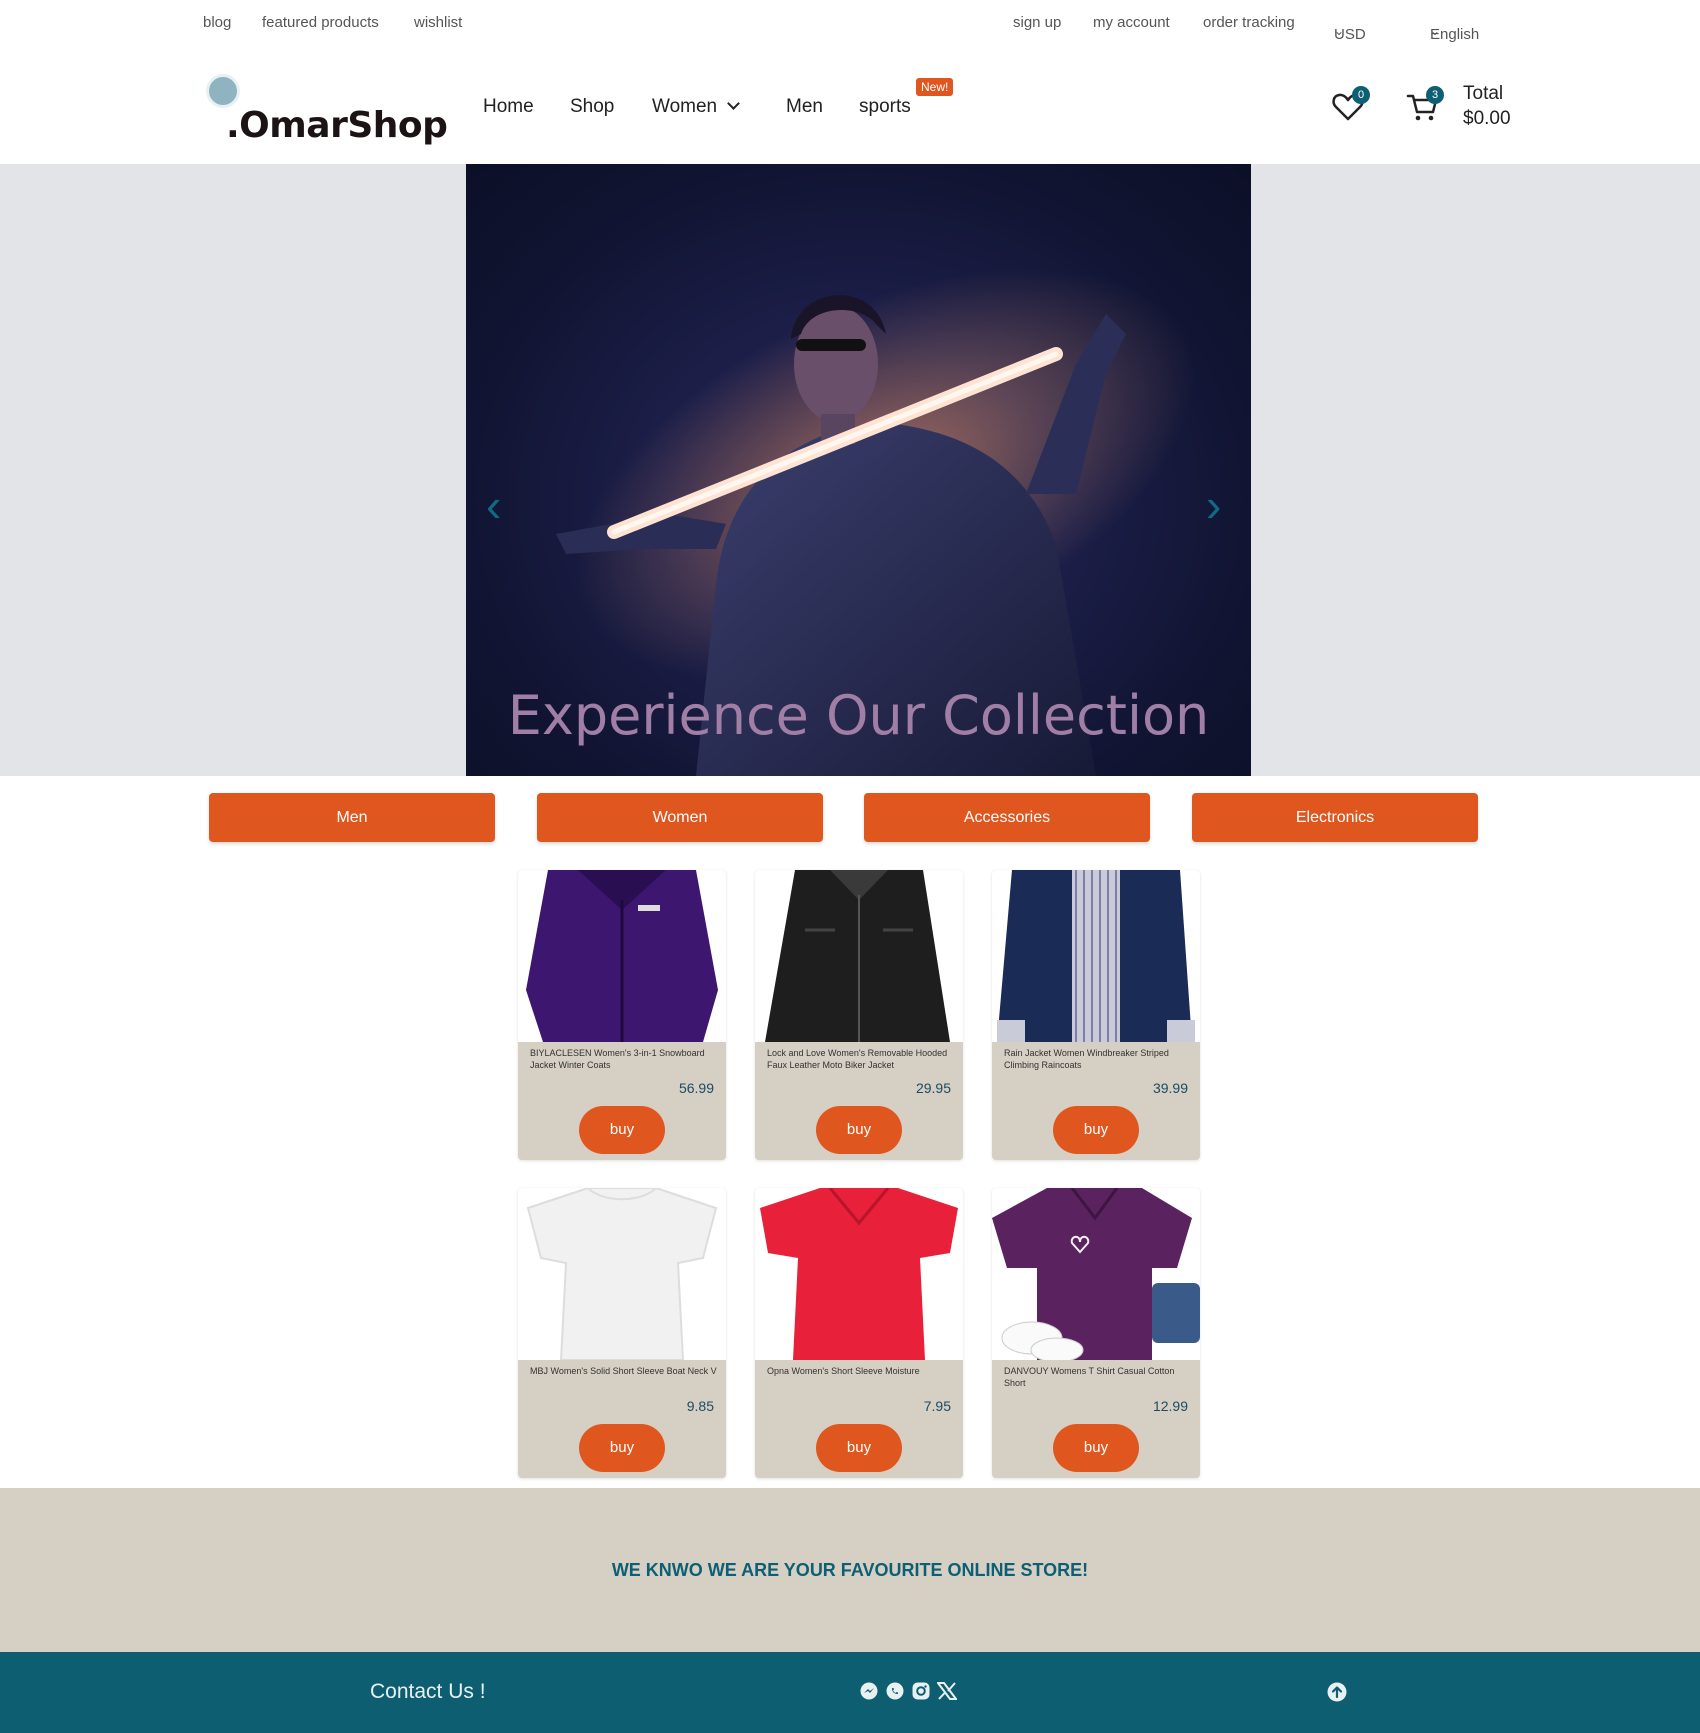  I want to click on category-button-electronics: Electronics, so click(1335, 817).